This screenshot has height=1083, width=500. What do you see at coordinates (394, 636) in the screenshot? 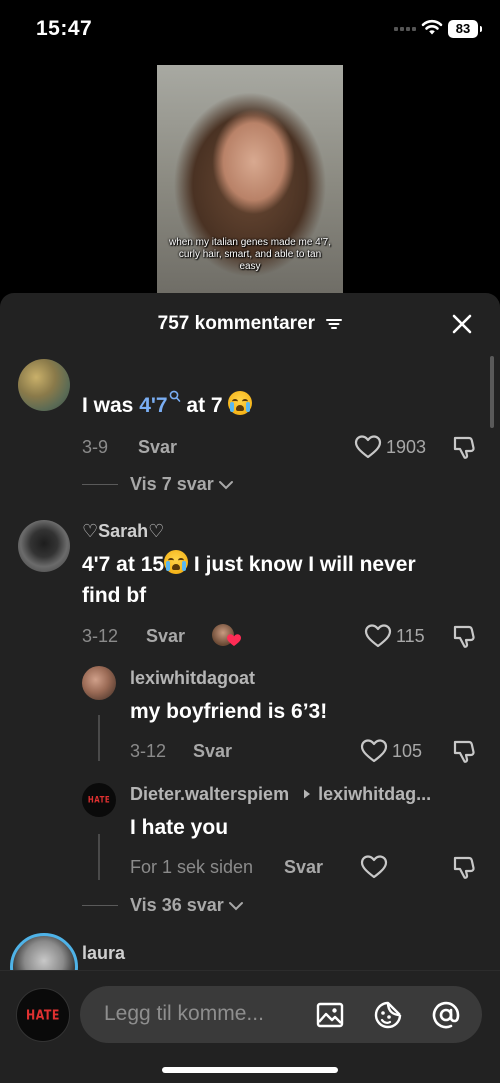
I see `like-button: 115` at bounding box center [394, 636].